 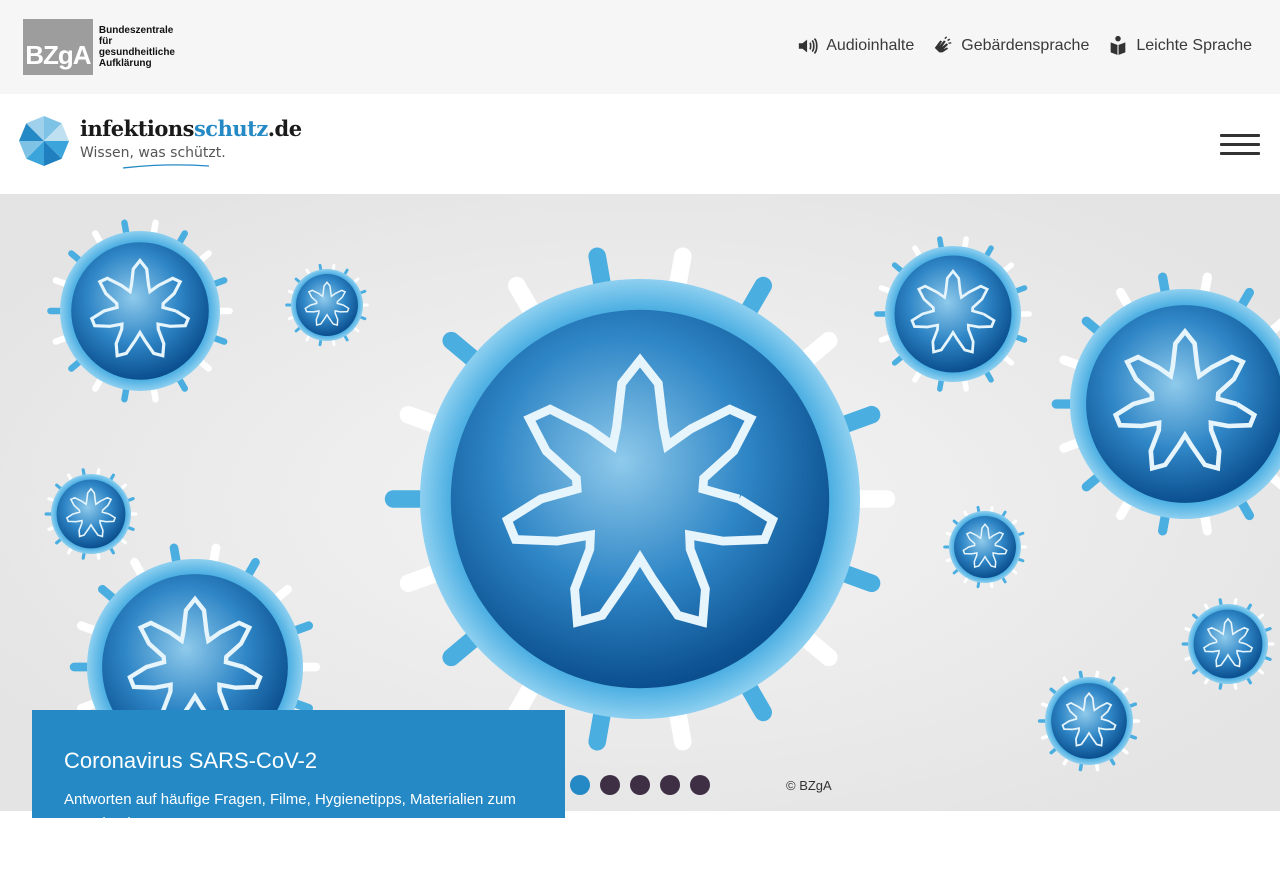 What do you see at coordinates (58, 47) in the screenshot?
I see `bzga-logo-mark: BZgA` at bounding box center [58, 47].